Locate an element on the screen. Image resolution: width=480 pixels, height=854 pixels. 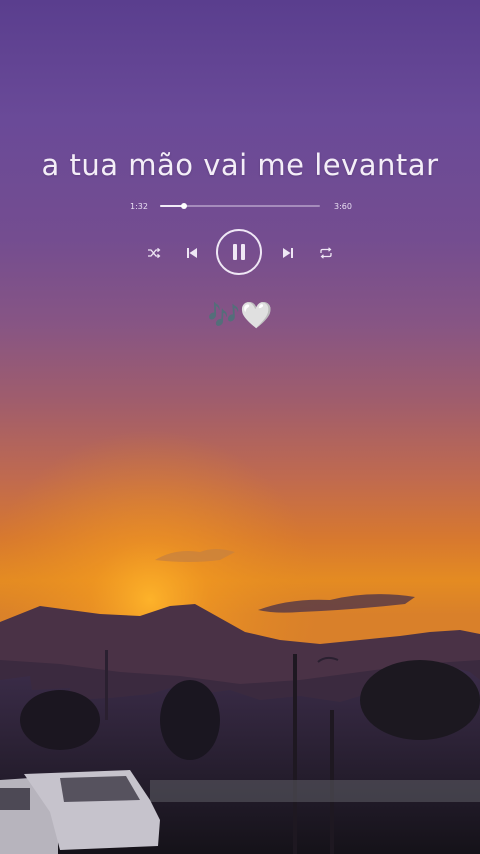
song-lyric: a tua mão vai me levantar is located at coordinates (240, 165).